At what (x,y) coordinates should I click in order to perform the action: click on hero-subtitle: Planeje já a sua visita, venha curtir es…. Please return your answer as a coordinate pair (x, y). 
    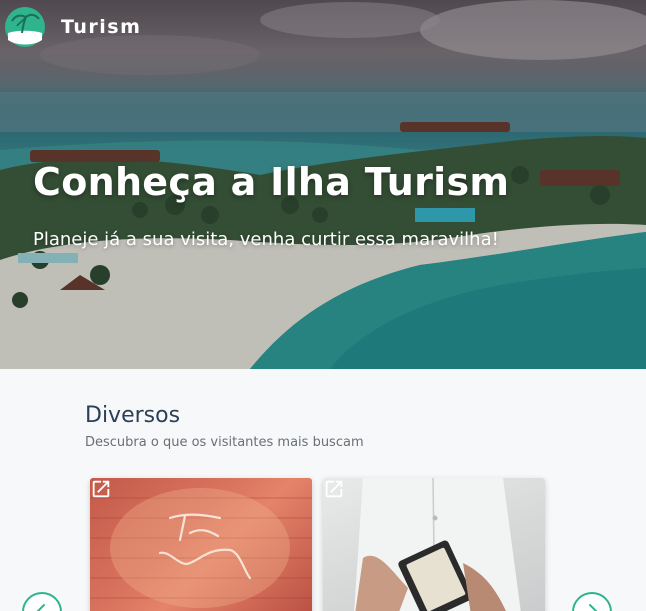
    Looking at the image, I should click on (266, 239).